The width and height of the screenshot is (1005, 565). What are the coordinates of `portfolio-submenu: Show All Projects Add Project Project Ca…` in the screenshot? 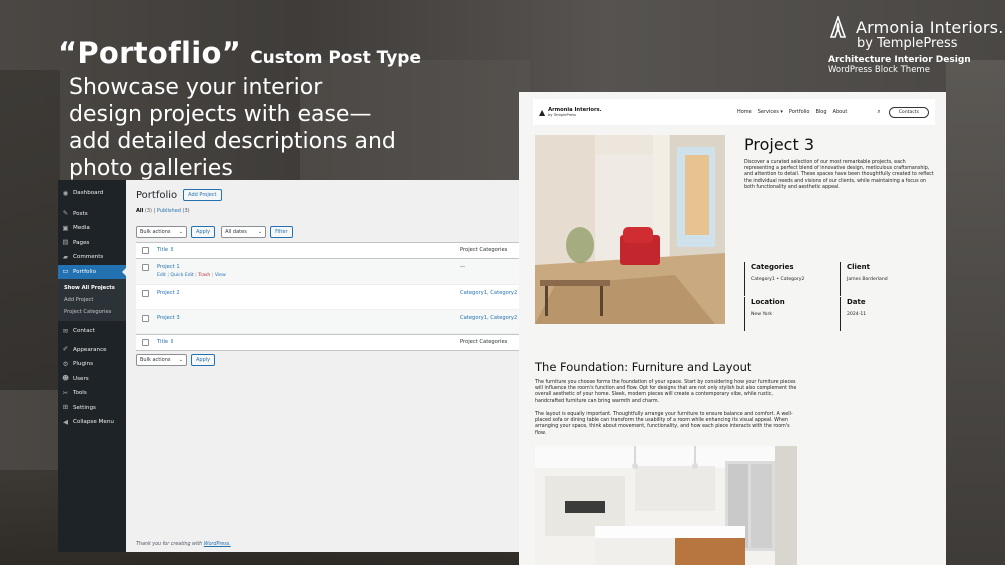 It's located at (92, 300).